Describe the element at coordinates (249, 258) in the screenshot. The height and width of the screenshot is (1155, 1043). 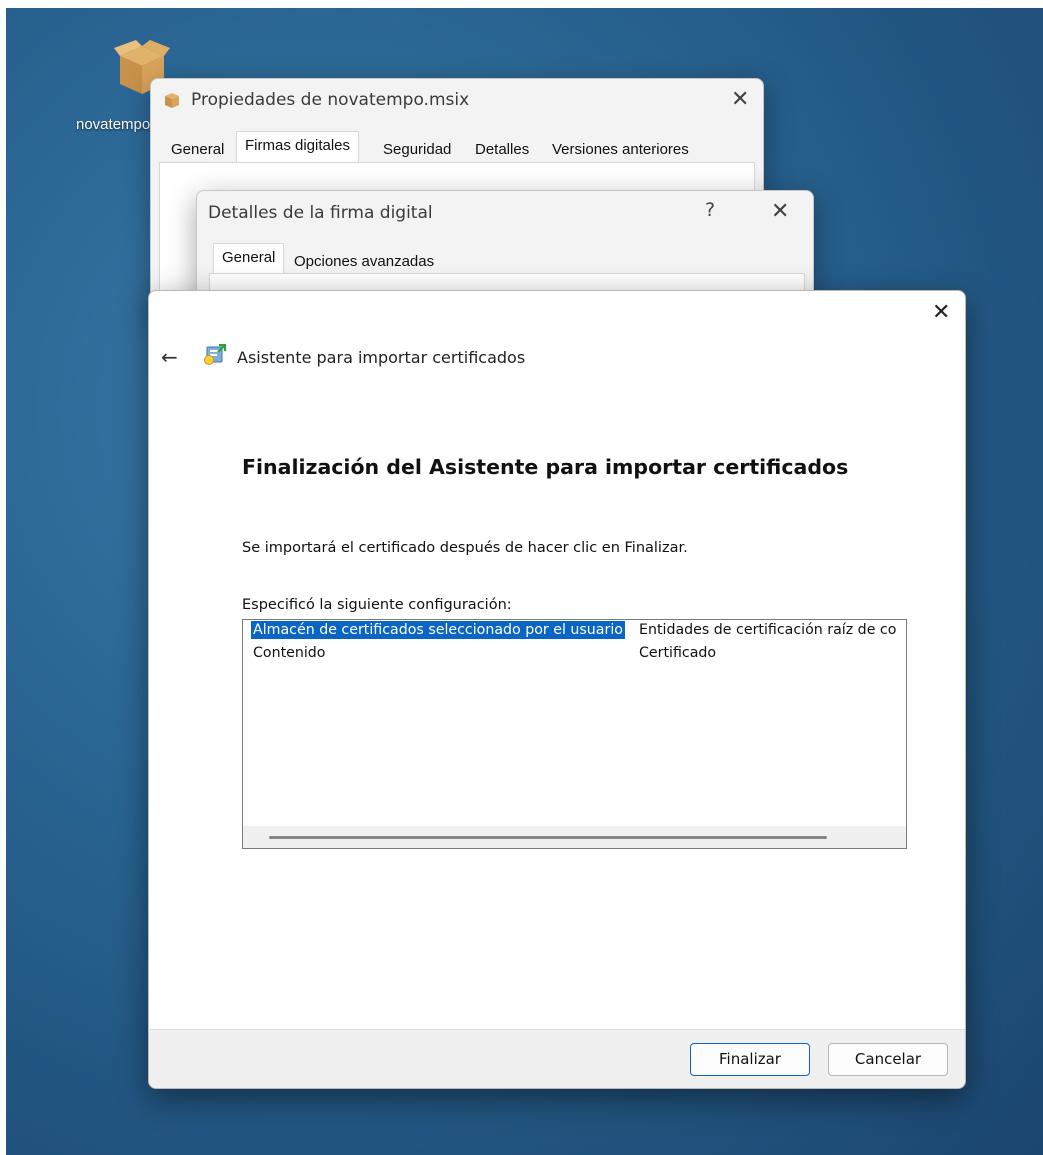
I see `tab-general-details: General` at that location.